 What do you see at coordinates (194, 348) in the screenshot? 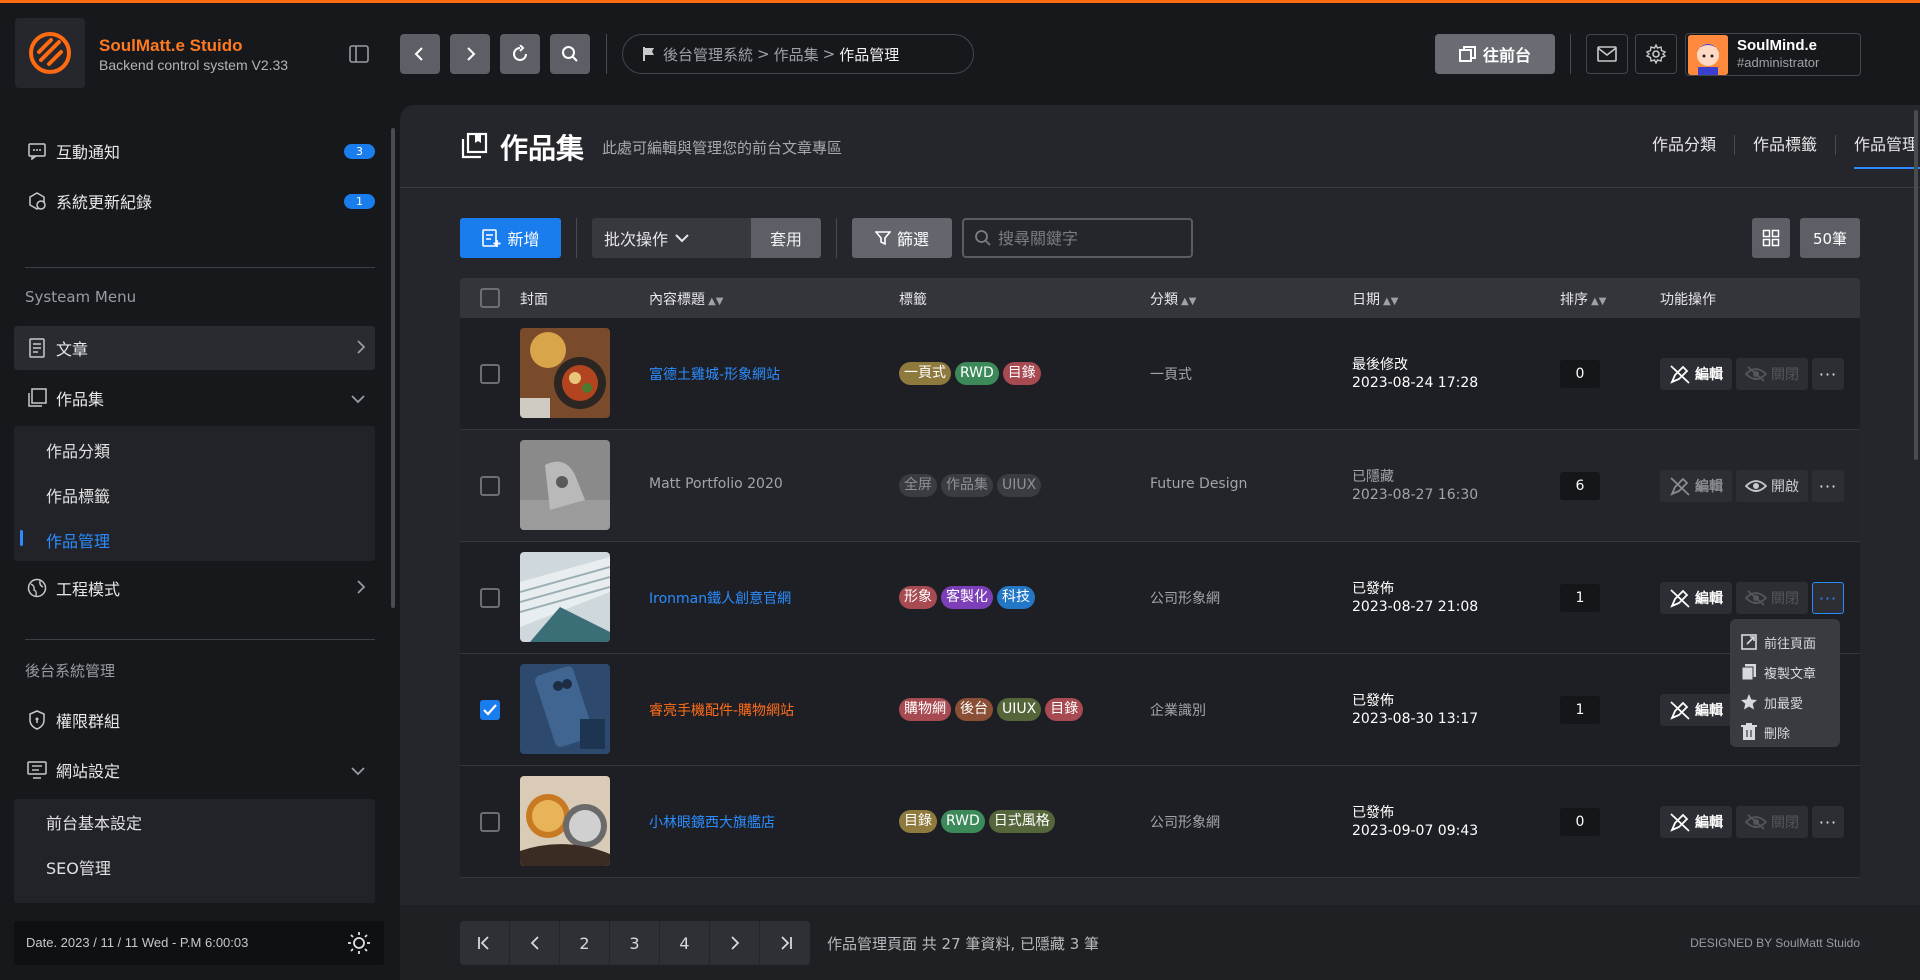
I see `sidebar-item-articles: 文章` at bounding box center [194, 348].